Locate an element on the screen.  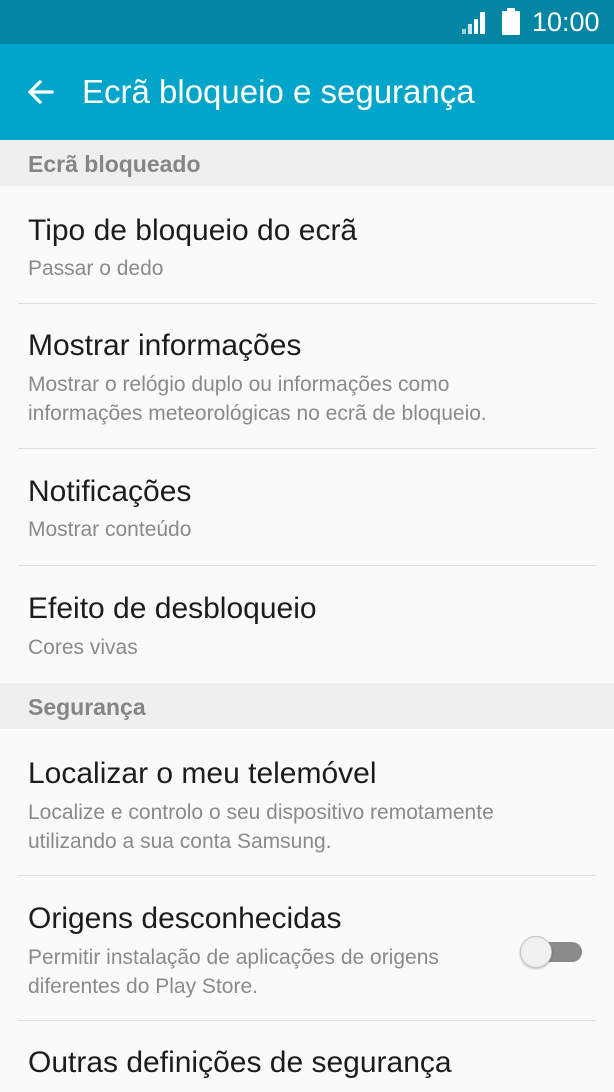
setting-title: Localizar o meu telemóvel is located at coordinates (202, 773).